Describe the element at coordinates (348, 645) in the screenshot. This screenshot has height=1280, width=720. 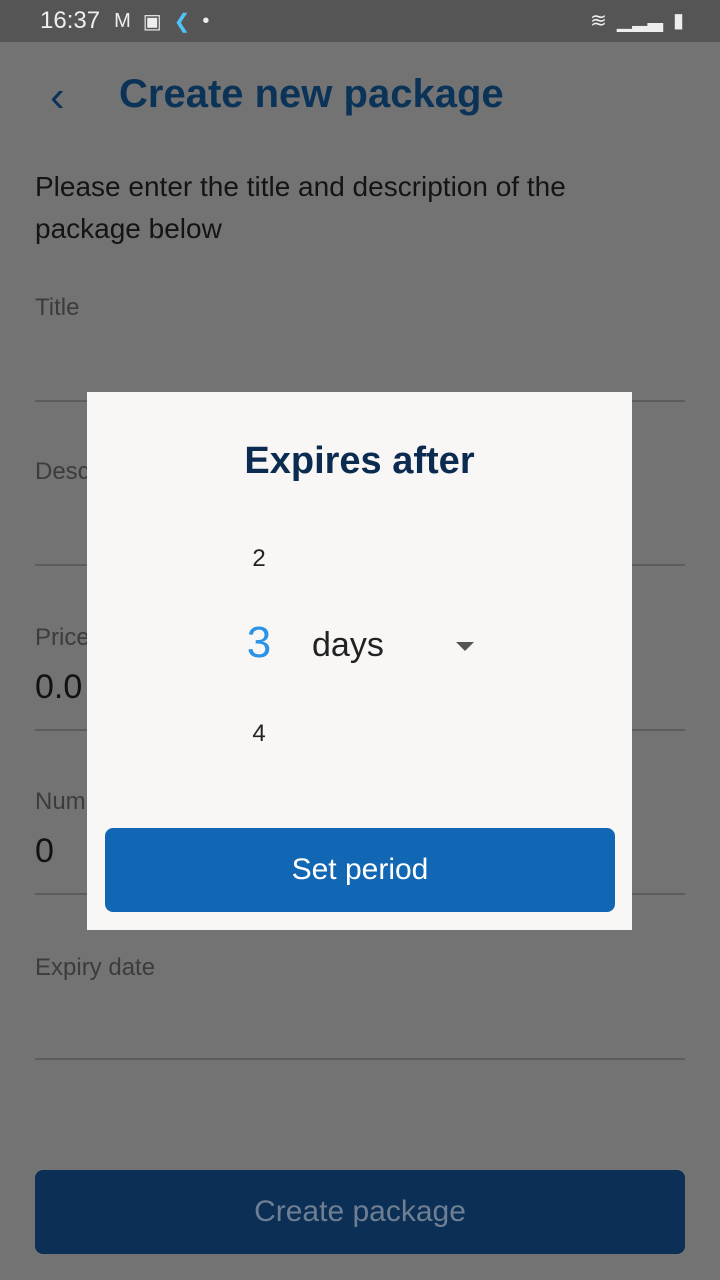
I see `unit-dropdown: days` at that location.